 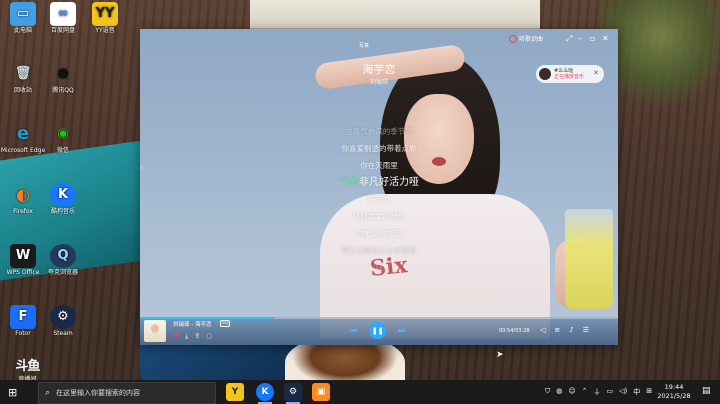 I want to click on clock-time: 19:44, so click(x=674, y=387).